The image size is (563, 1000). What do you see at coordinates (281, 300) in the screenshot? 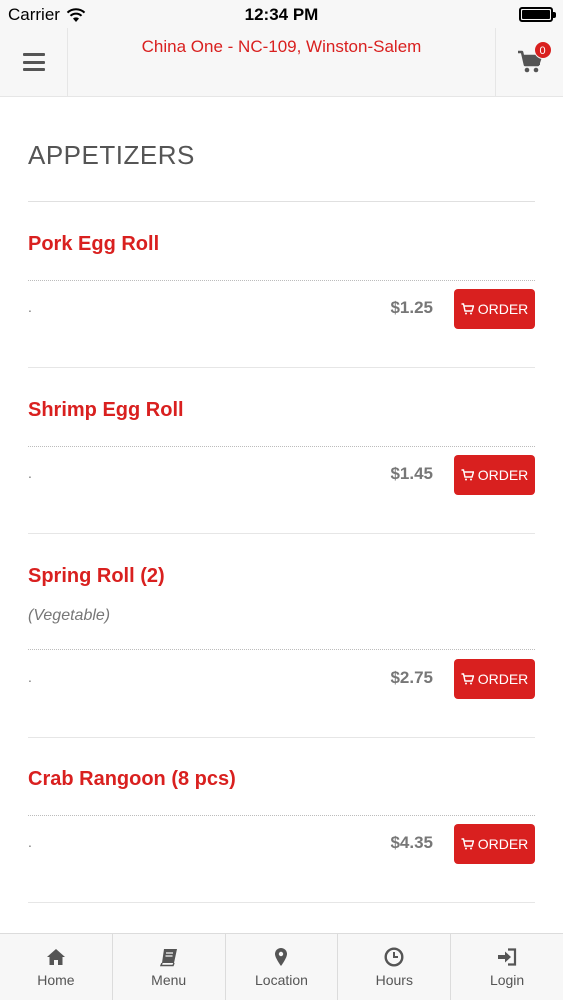
I see `menu-item: Pork Egg Roll . $1.25 ORDER` at bounding box center [281, 300].